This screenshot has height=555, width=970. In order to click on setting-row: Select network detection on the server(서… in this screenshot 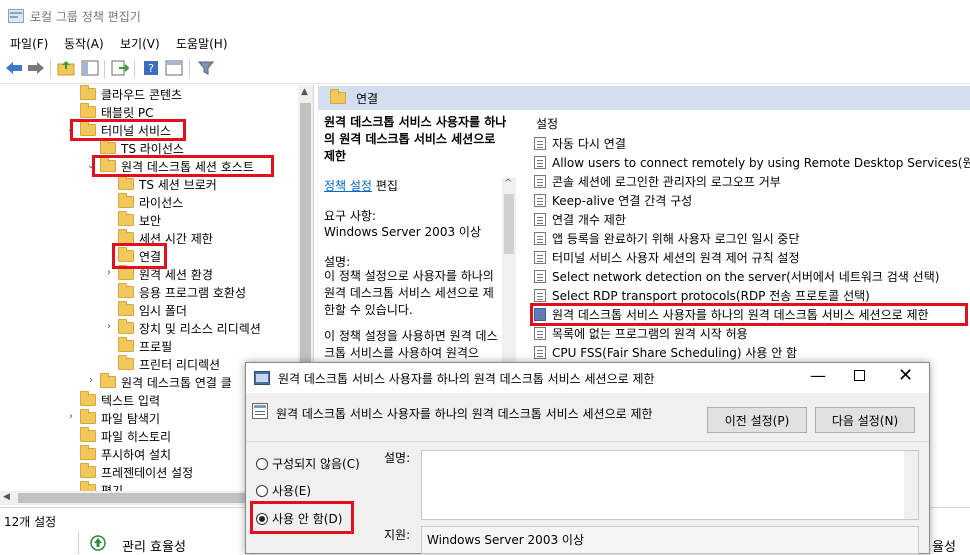, I will do `click(736, 276)`.